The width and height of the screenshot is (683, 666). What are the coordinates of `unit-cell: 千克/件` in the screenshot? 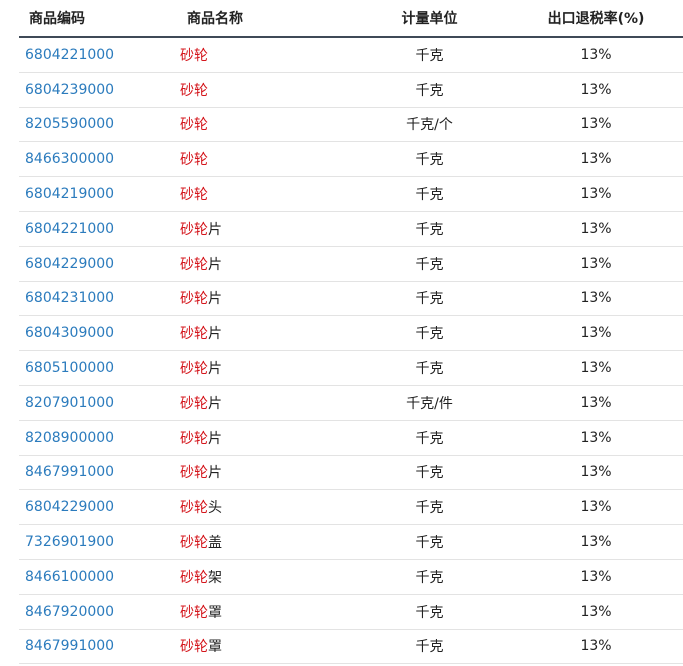 It's located at (414, 403).